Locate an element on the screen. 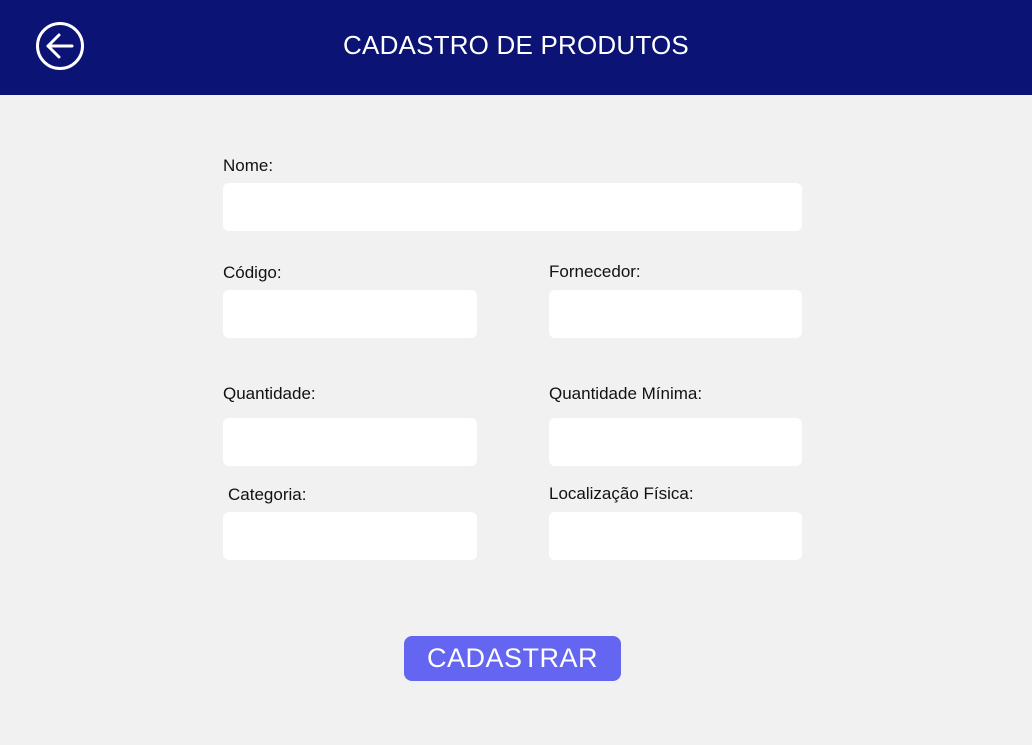  nome-input is located at coordinates (512, 207).